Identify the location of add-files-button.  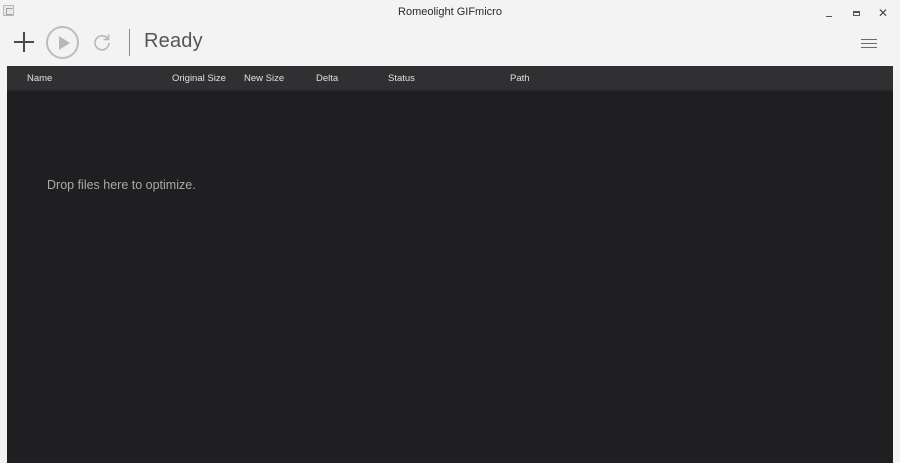
(24, 42).